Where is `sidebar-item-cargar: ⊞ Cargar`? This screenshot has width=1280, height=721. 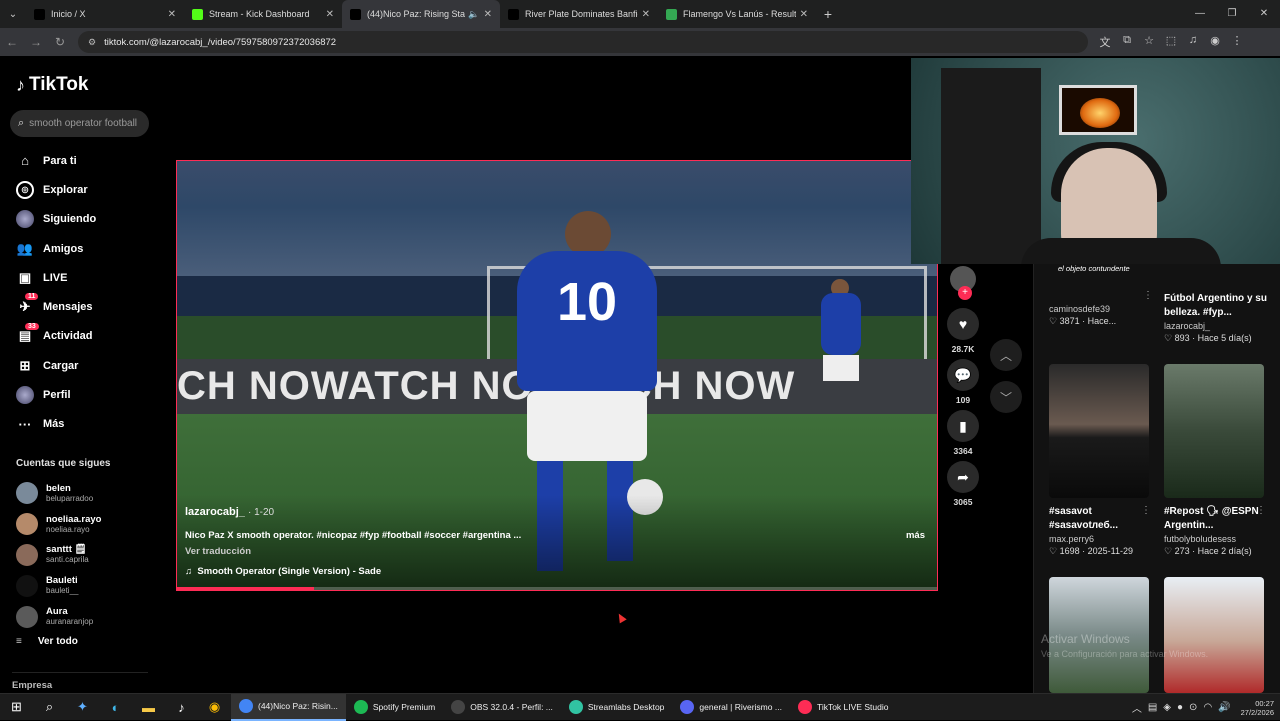 sidebar-item-cargar: ⊞ Cargar is located at coordinates (56, 365).